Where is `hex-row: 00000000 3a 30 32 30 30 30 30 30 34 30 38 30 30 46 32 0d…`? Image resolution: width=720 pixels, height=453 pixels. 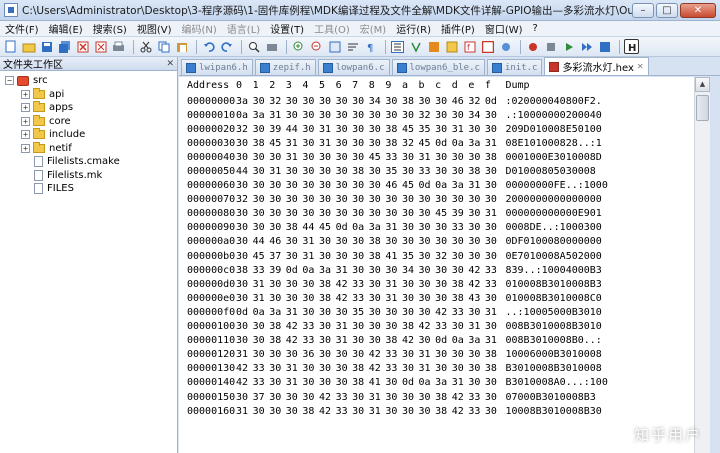 hex-row: 00000000 3a 30 32 30 30 30 30 30 34 30 38 30 30 46 32 0d… is located at coordinates (393, 101).